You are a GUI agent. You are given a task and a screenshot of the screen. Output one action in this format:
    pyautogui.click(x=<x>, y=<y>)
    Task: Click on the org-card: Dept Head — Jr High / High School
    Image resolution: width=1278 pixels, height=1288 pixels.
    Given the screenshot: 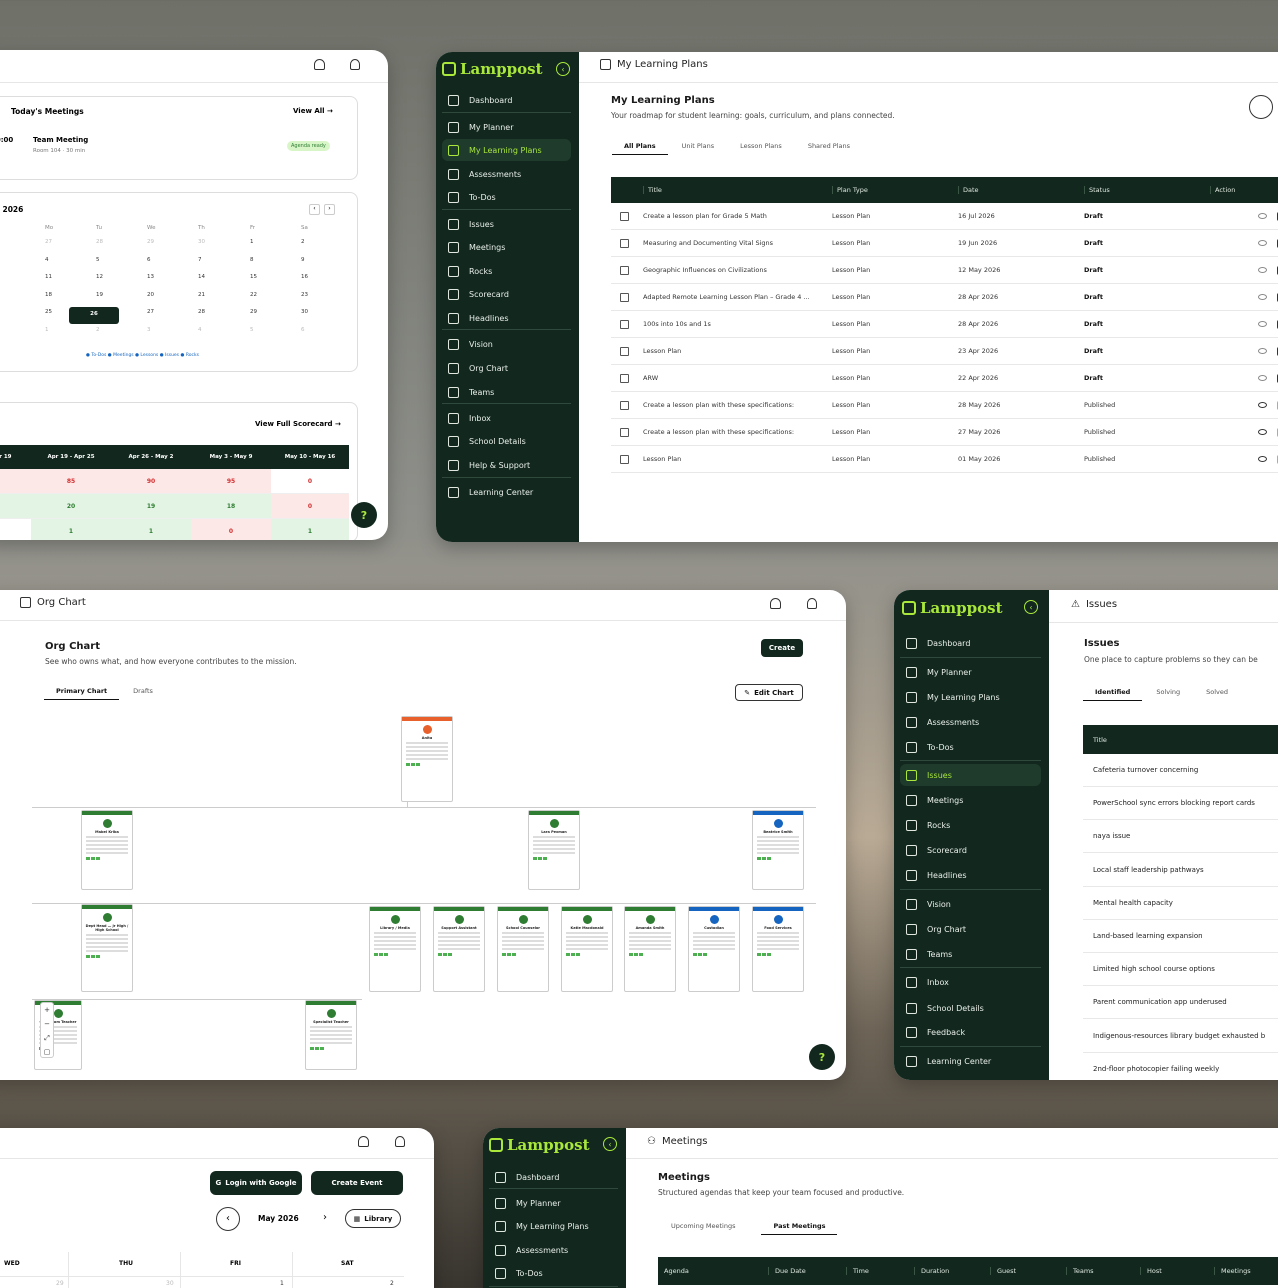 What is the action you would take?
    pyautogui.click(x=107, y=948)
    